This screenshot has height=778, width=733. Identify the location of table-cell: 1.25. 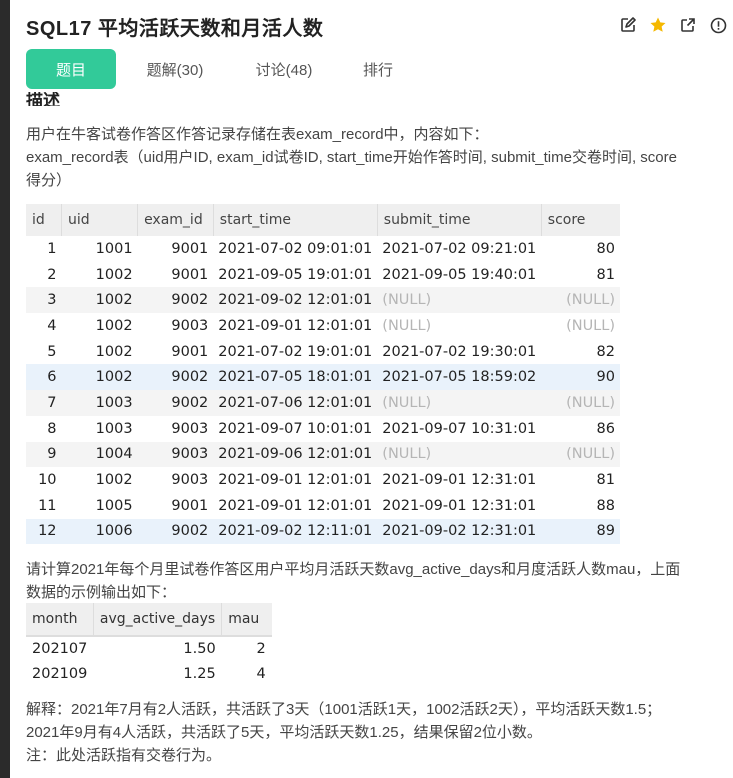
(199, 673).